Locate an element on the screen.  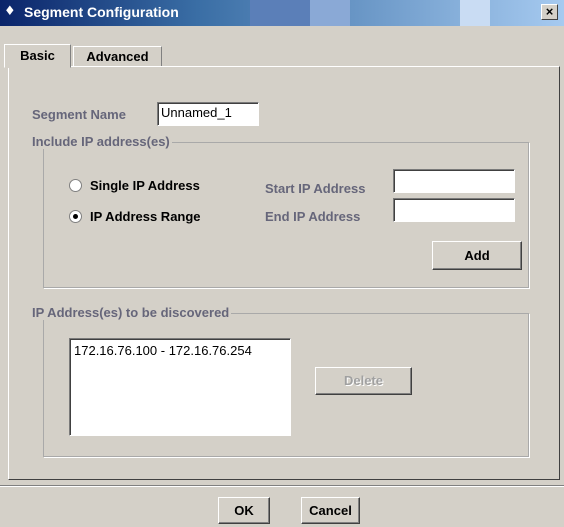
footer-divider is located at coordinates (282, 486).